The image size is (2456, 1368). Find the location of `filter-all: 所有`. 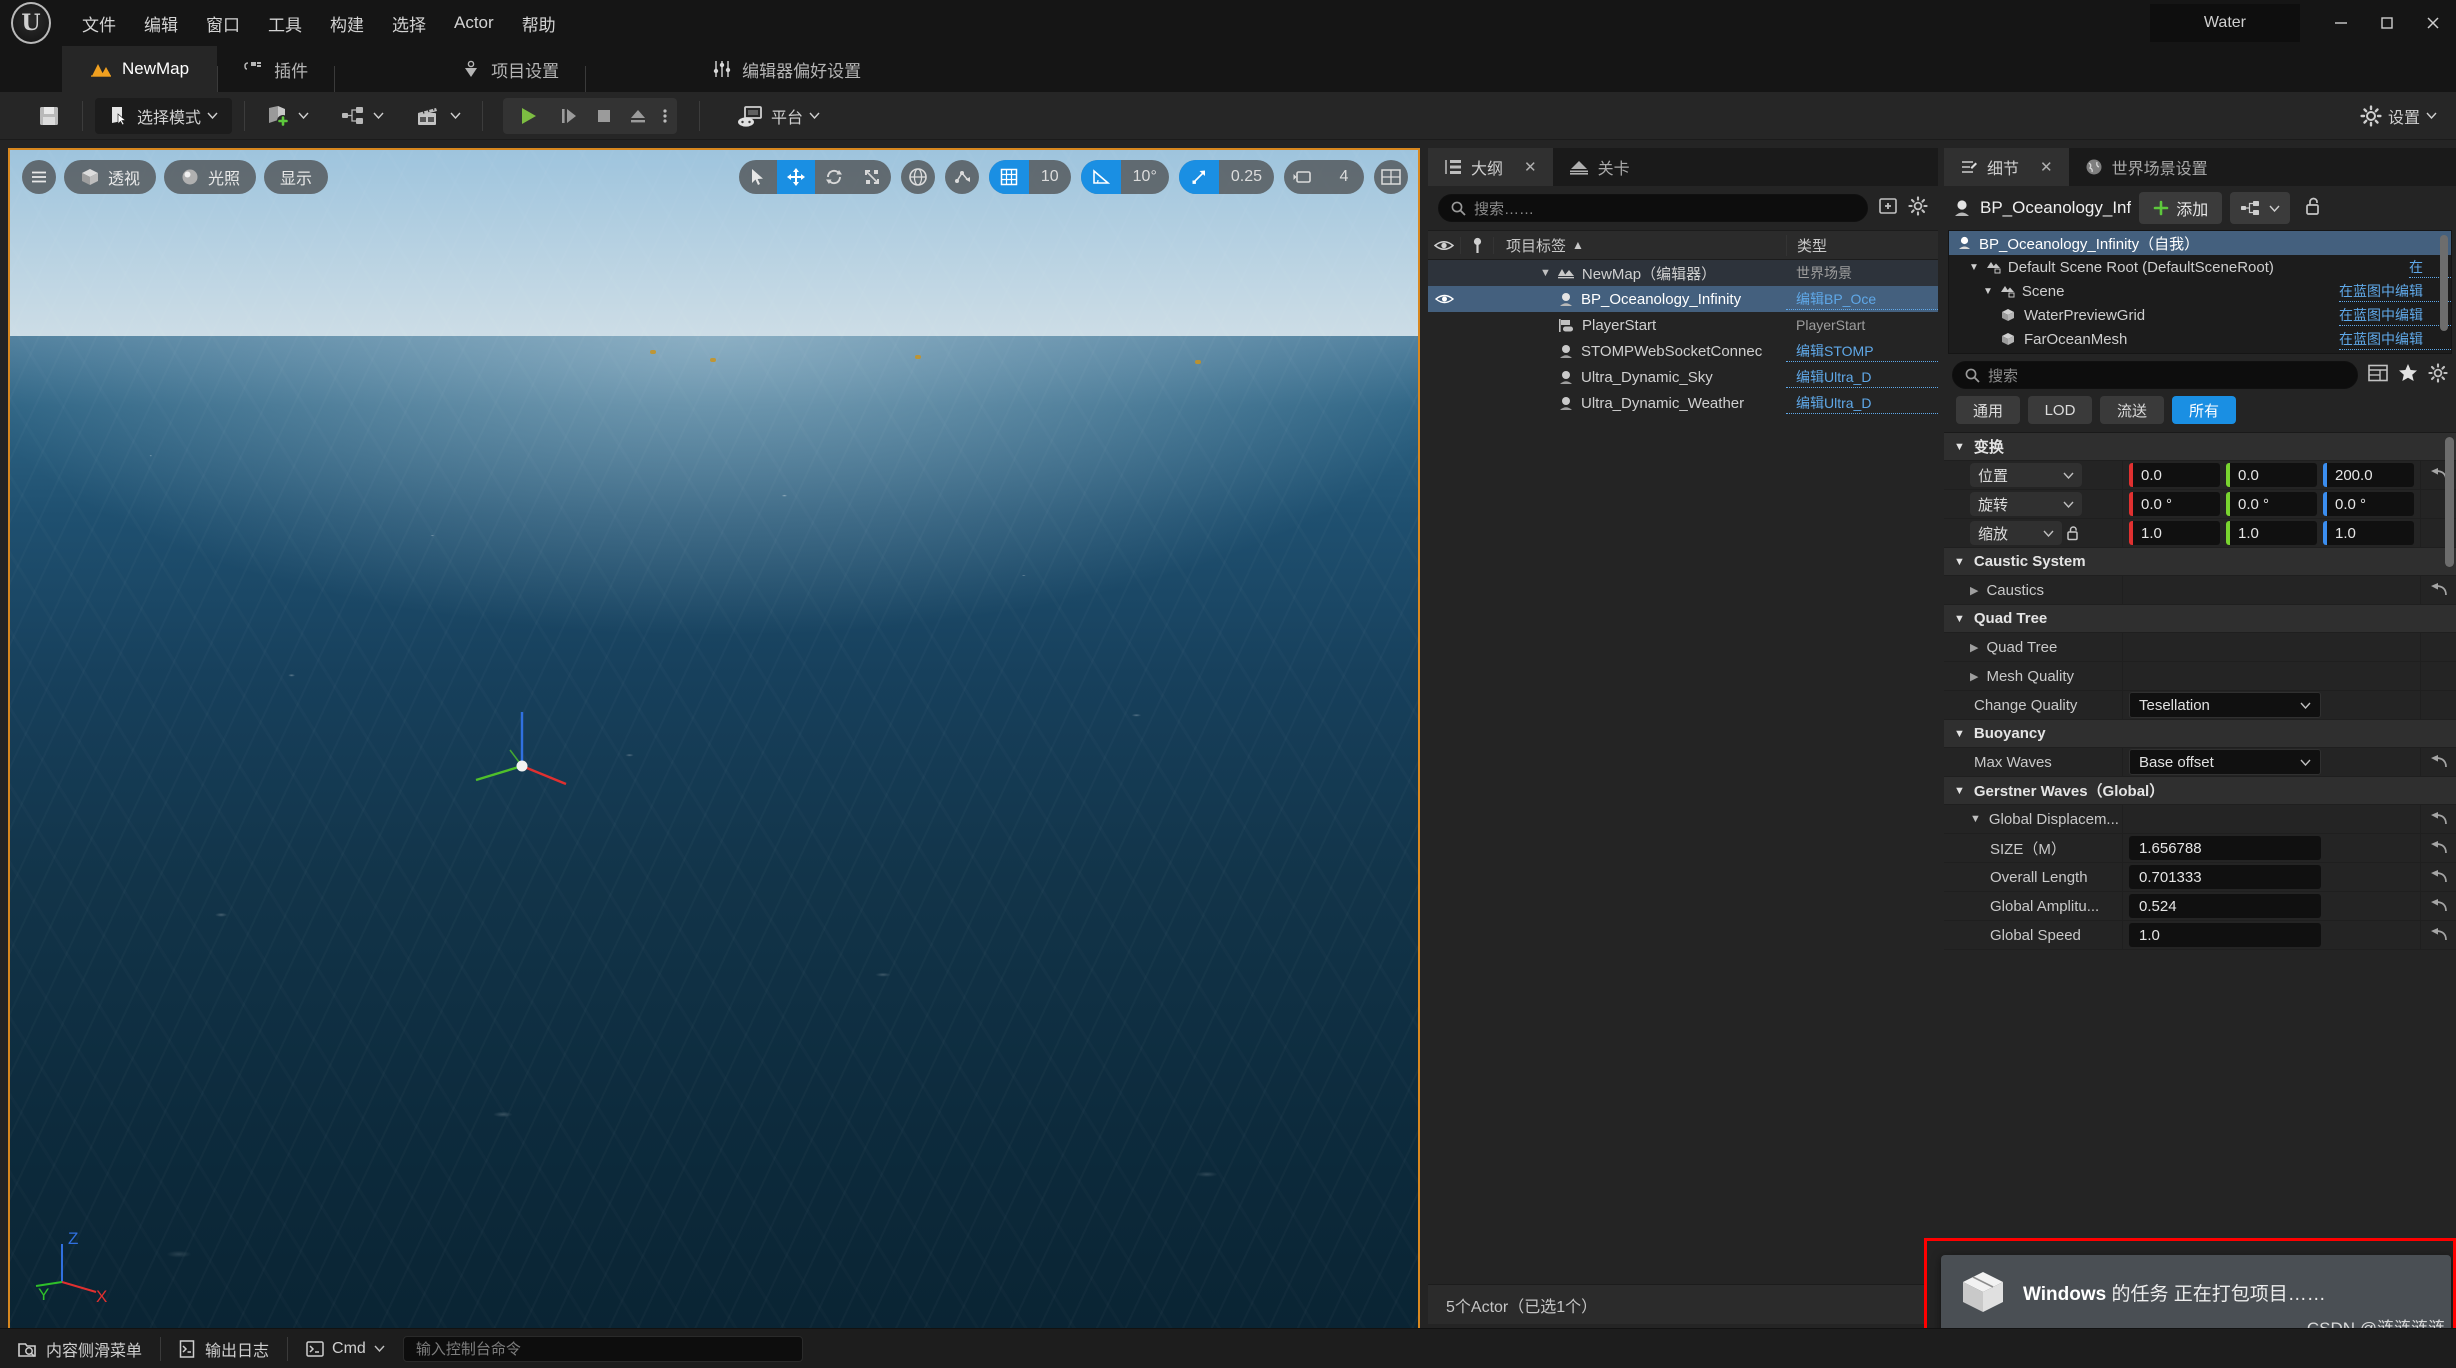

filter-all: 所有 is located at coordinates (2204, 410).